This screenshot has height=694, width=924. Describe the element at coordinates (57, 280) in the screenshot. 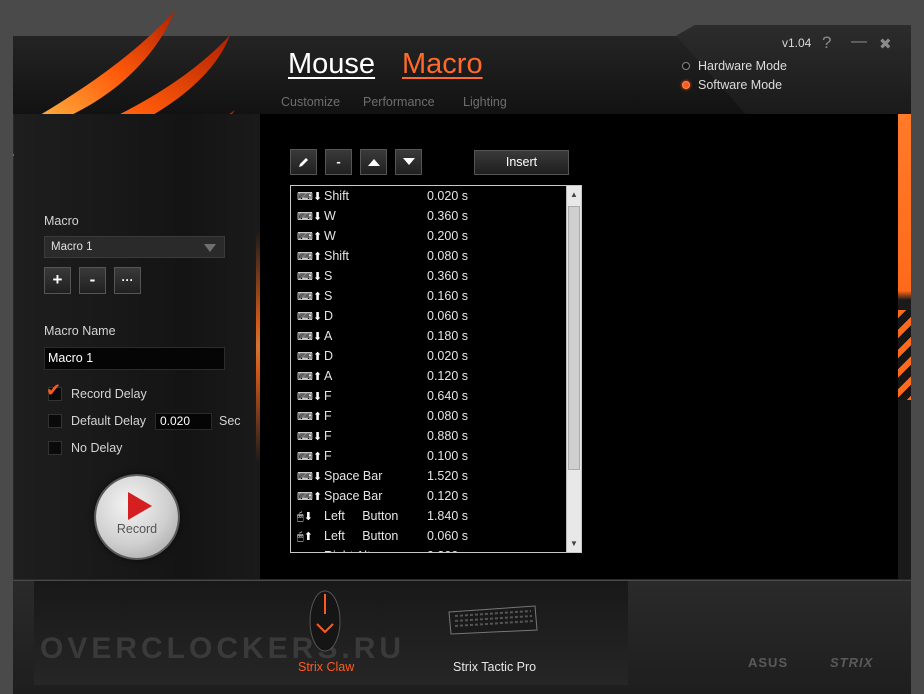

I see `add-macro-button: +` at that location.